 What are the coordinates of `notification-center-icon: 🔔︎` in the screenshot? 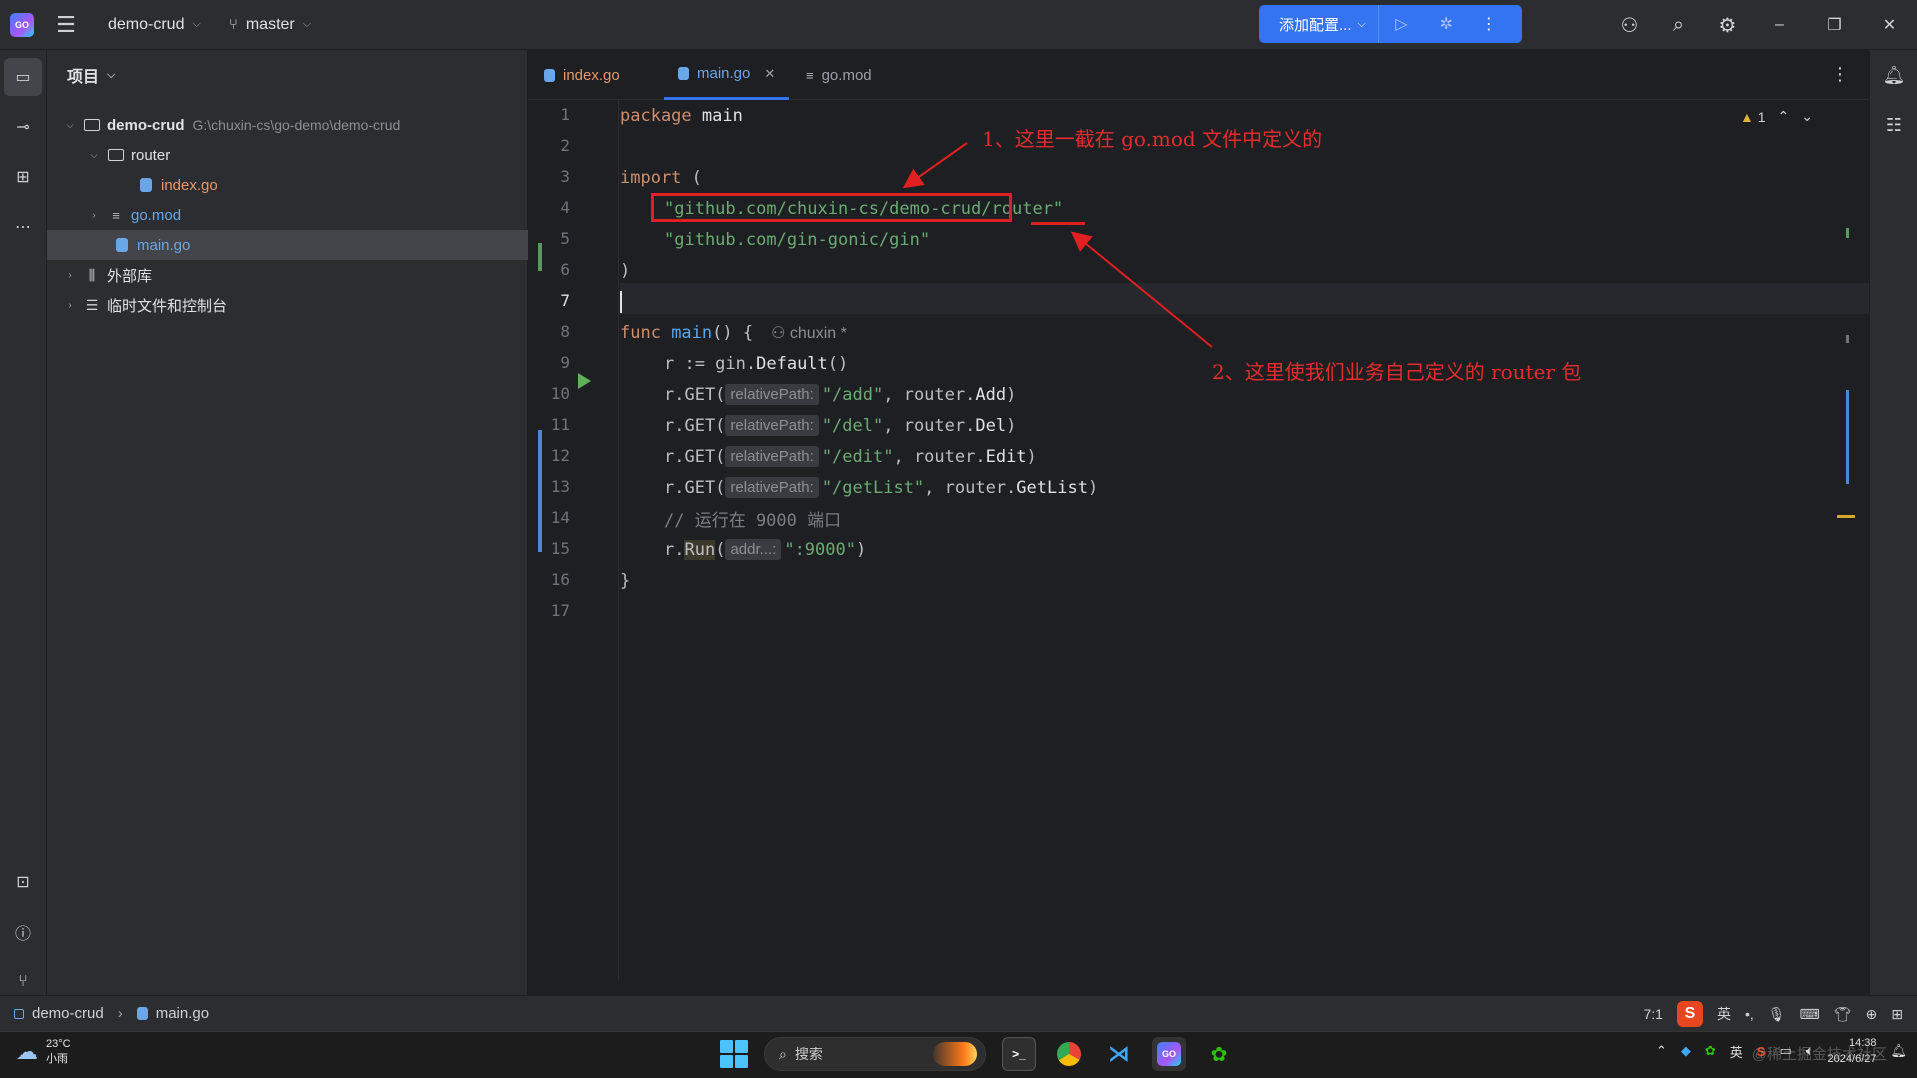 It's located at (1898, 1051).